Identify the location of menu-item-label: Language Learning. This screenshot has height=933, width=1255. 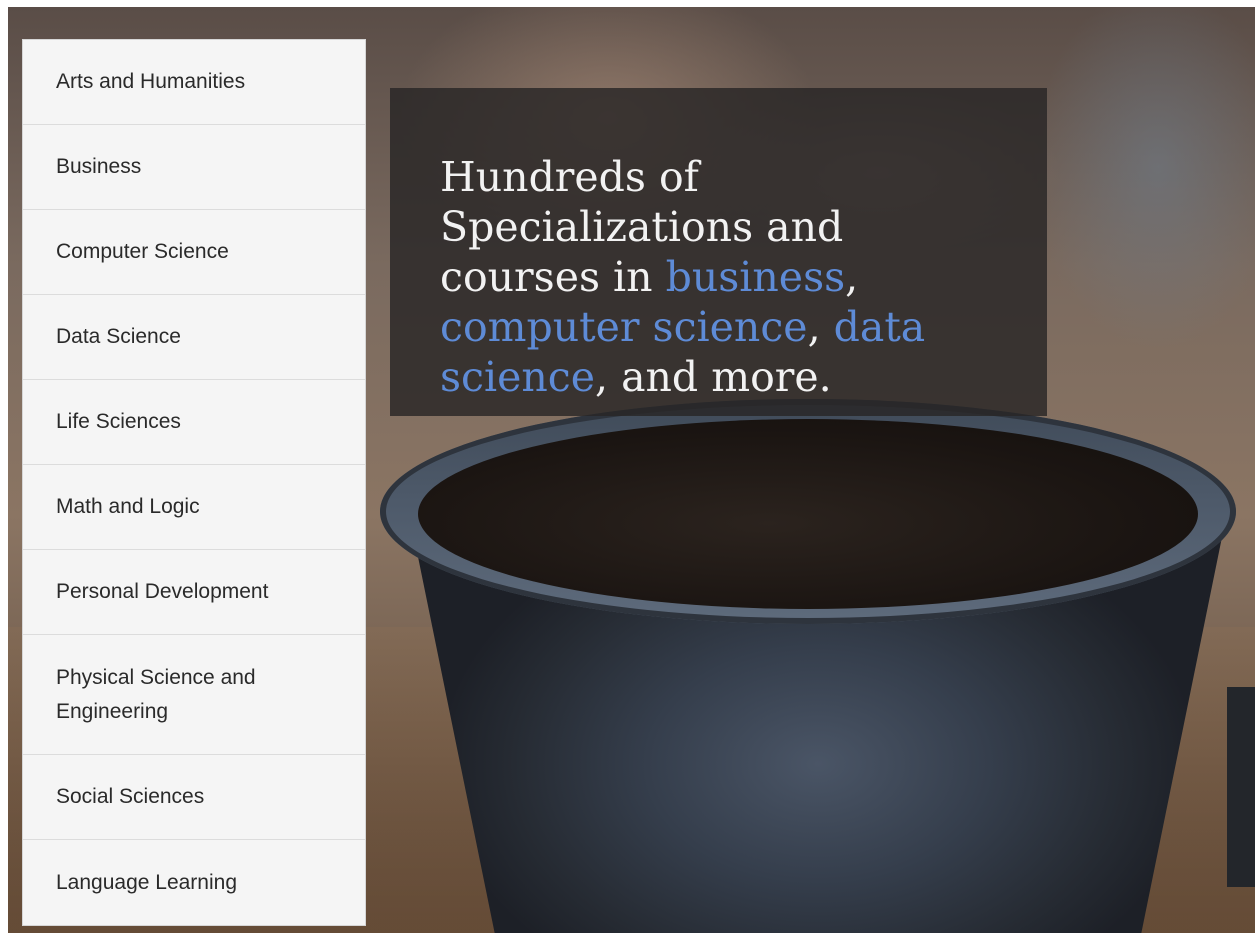
(147, 882).